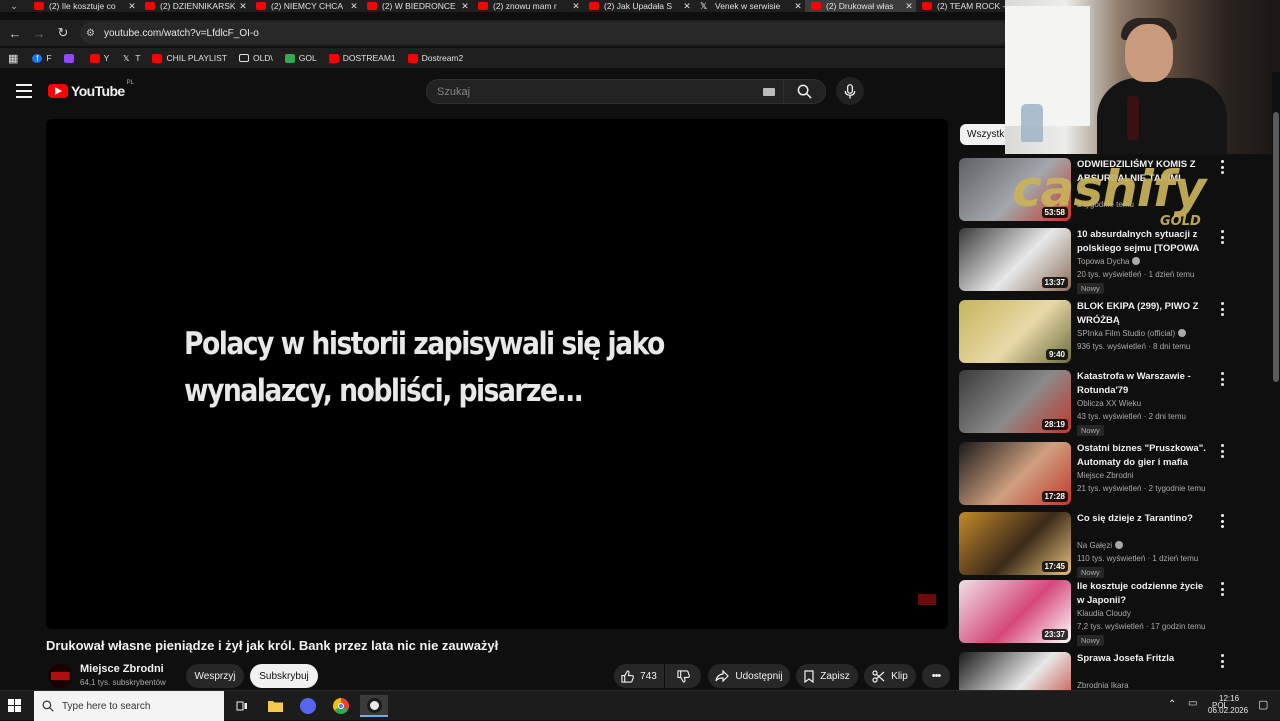  What do you see at coordinates (63, 33) in the screenshot?
I see `reload-icon: ↻` at bounding box center [63, 33].